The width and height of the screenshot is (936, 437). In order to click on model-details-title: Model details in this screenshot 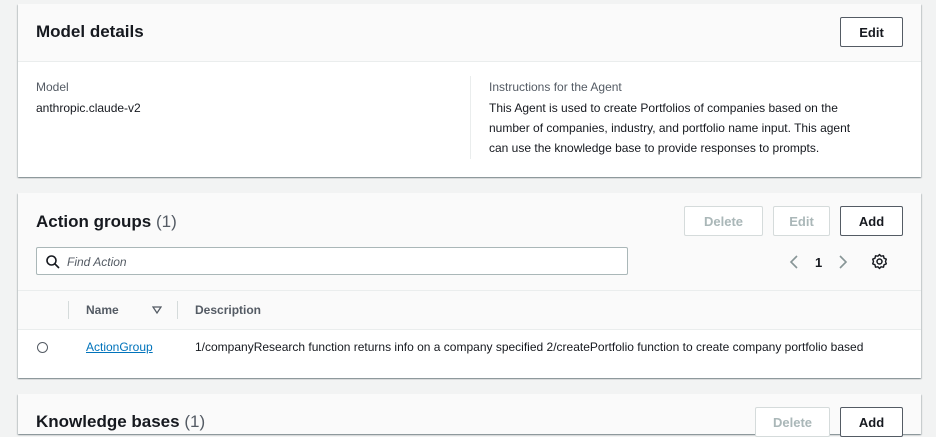, I will do `click(90, 31)`.